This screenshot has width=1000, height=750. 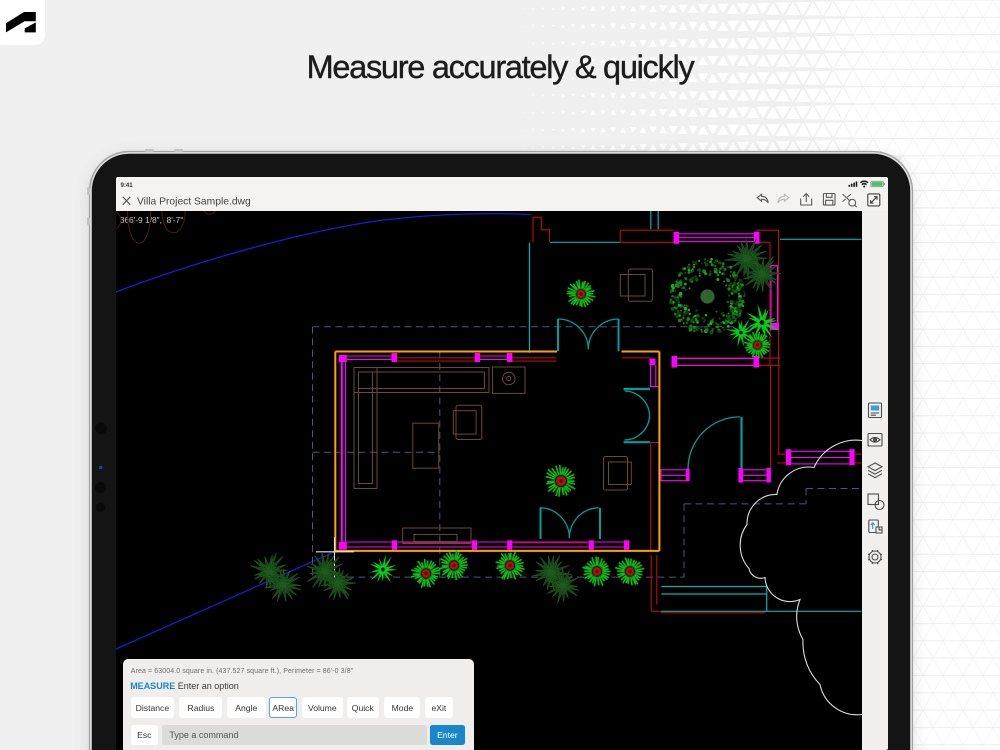 What do you see at coordinates (152, 220) in the screenshot?
I see `svg-text: 366'-9 1/8", 8'-7"` at bounding box center [152, 220].